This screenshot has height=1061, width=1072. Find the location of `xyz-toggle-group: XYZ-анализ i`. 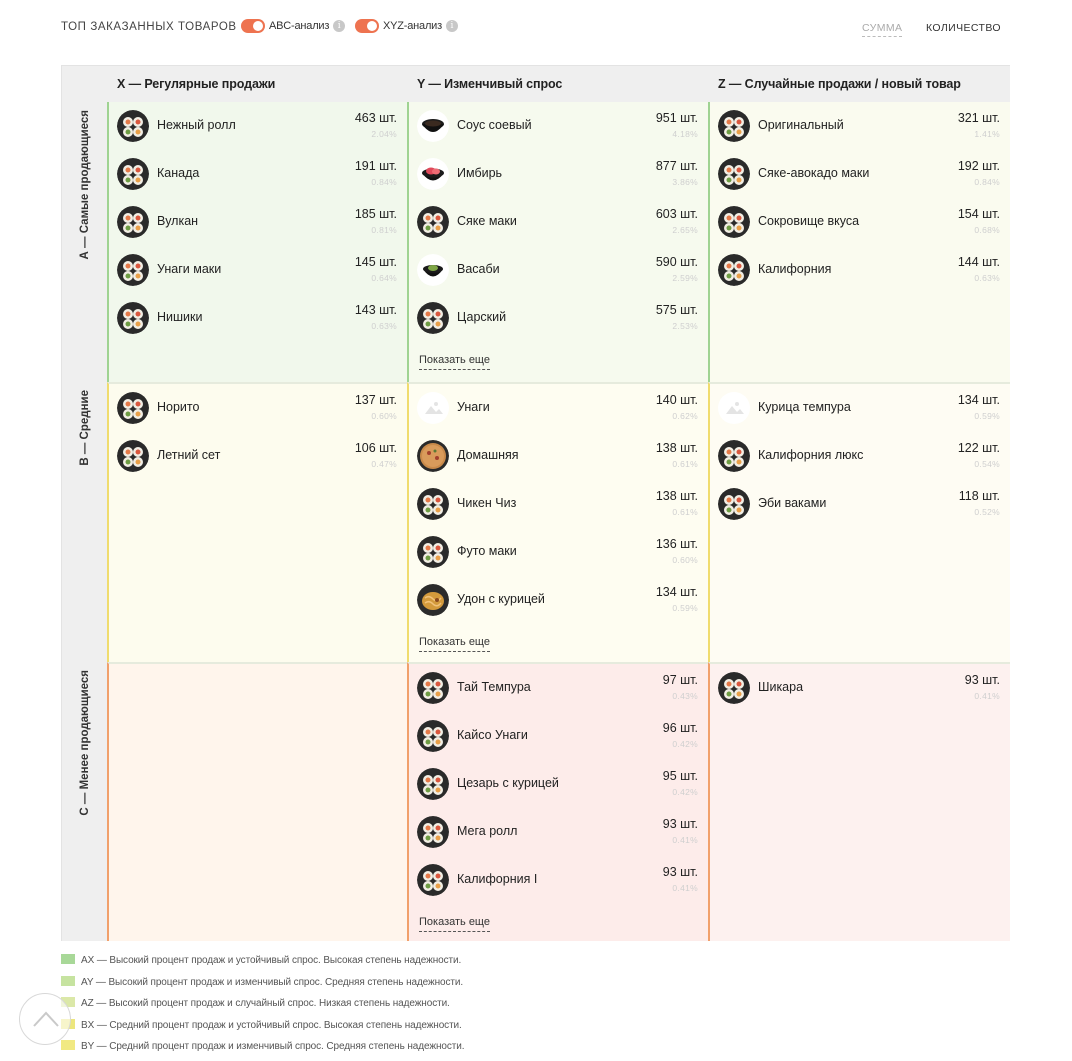

xyz-toggle-group: XYZ-анализ i is located at coordinates (406, 26).